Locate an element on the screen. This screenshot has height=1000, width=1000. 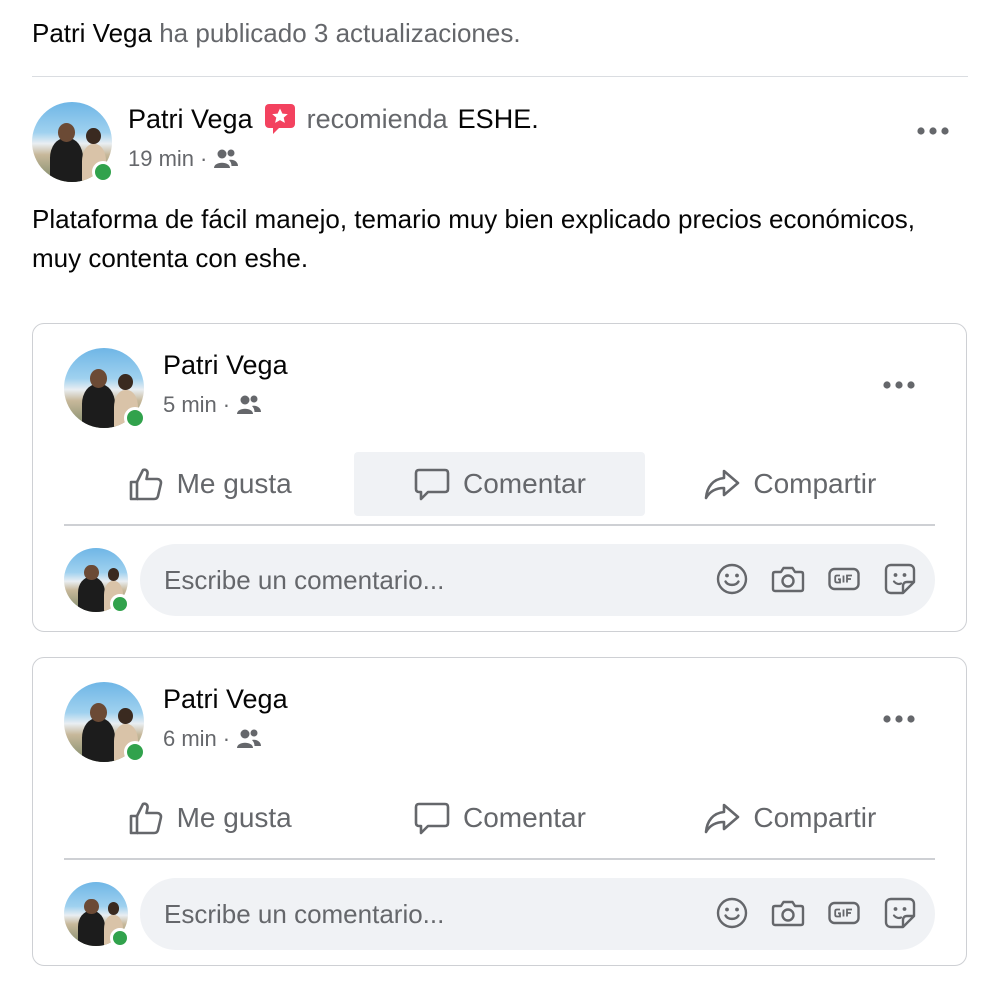
card-timestamp: 5 min is located at coordinates (190, 405).